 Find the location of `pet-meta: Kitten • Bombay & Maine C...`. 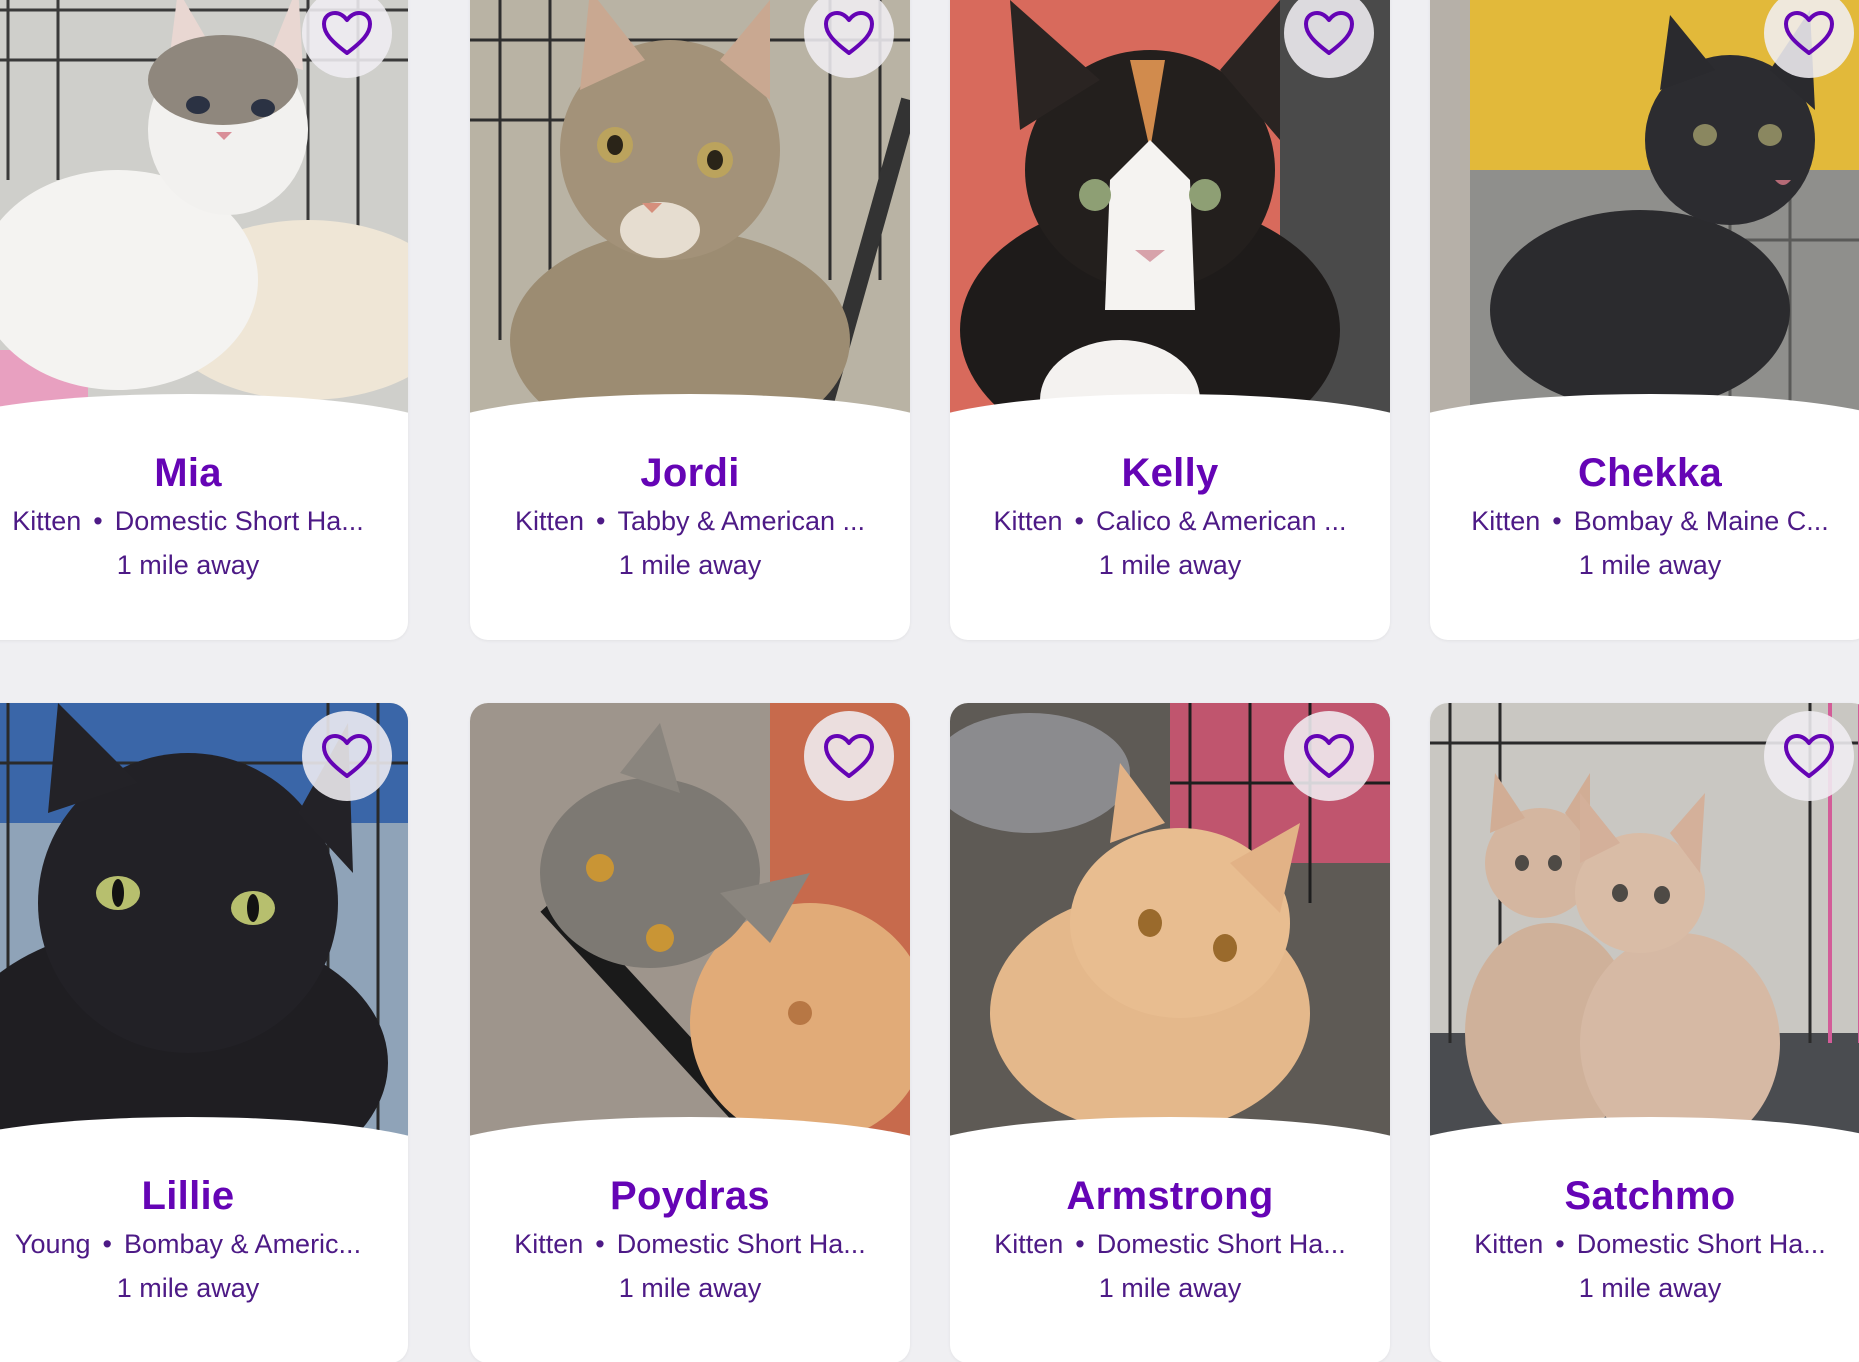

pet-meta: Kitten • Bombay & Maine C... is located at coordinates (1644, 521).